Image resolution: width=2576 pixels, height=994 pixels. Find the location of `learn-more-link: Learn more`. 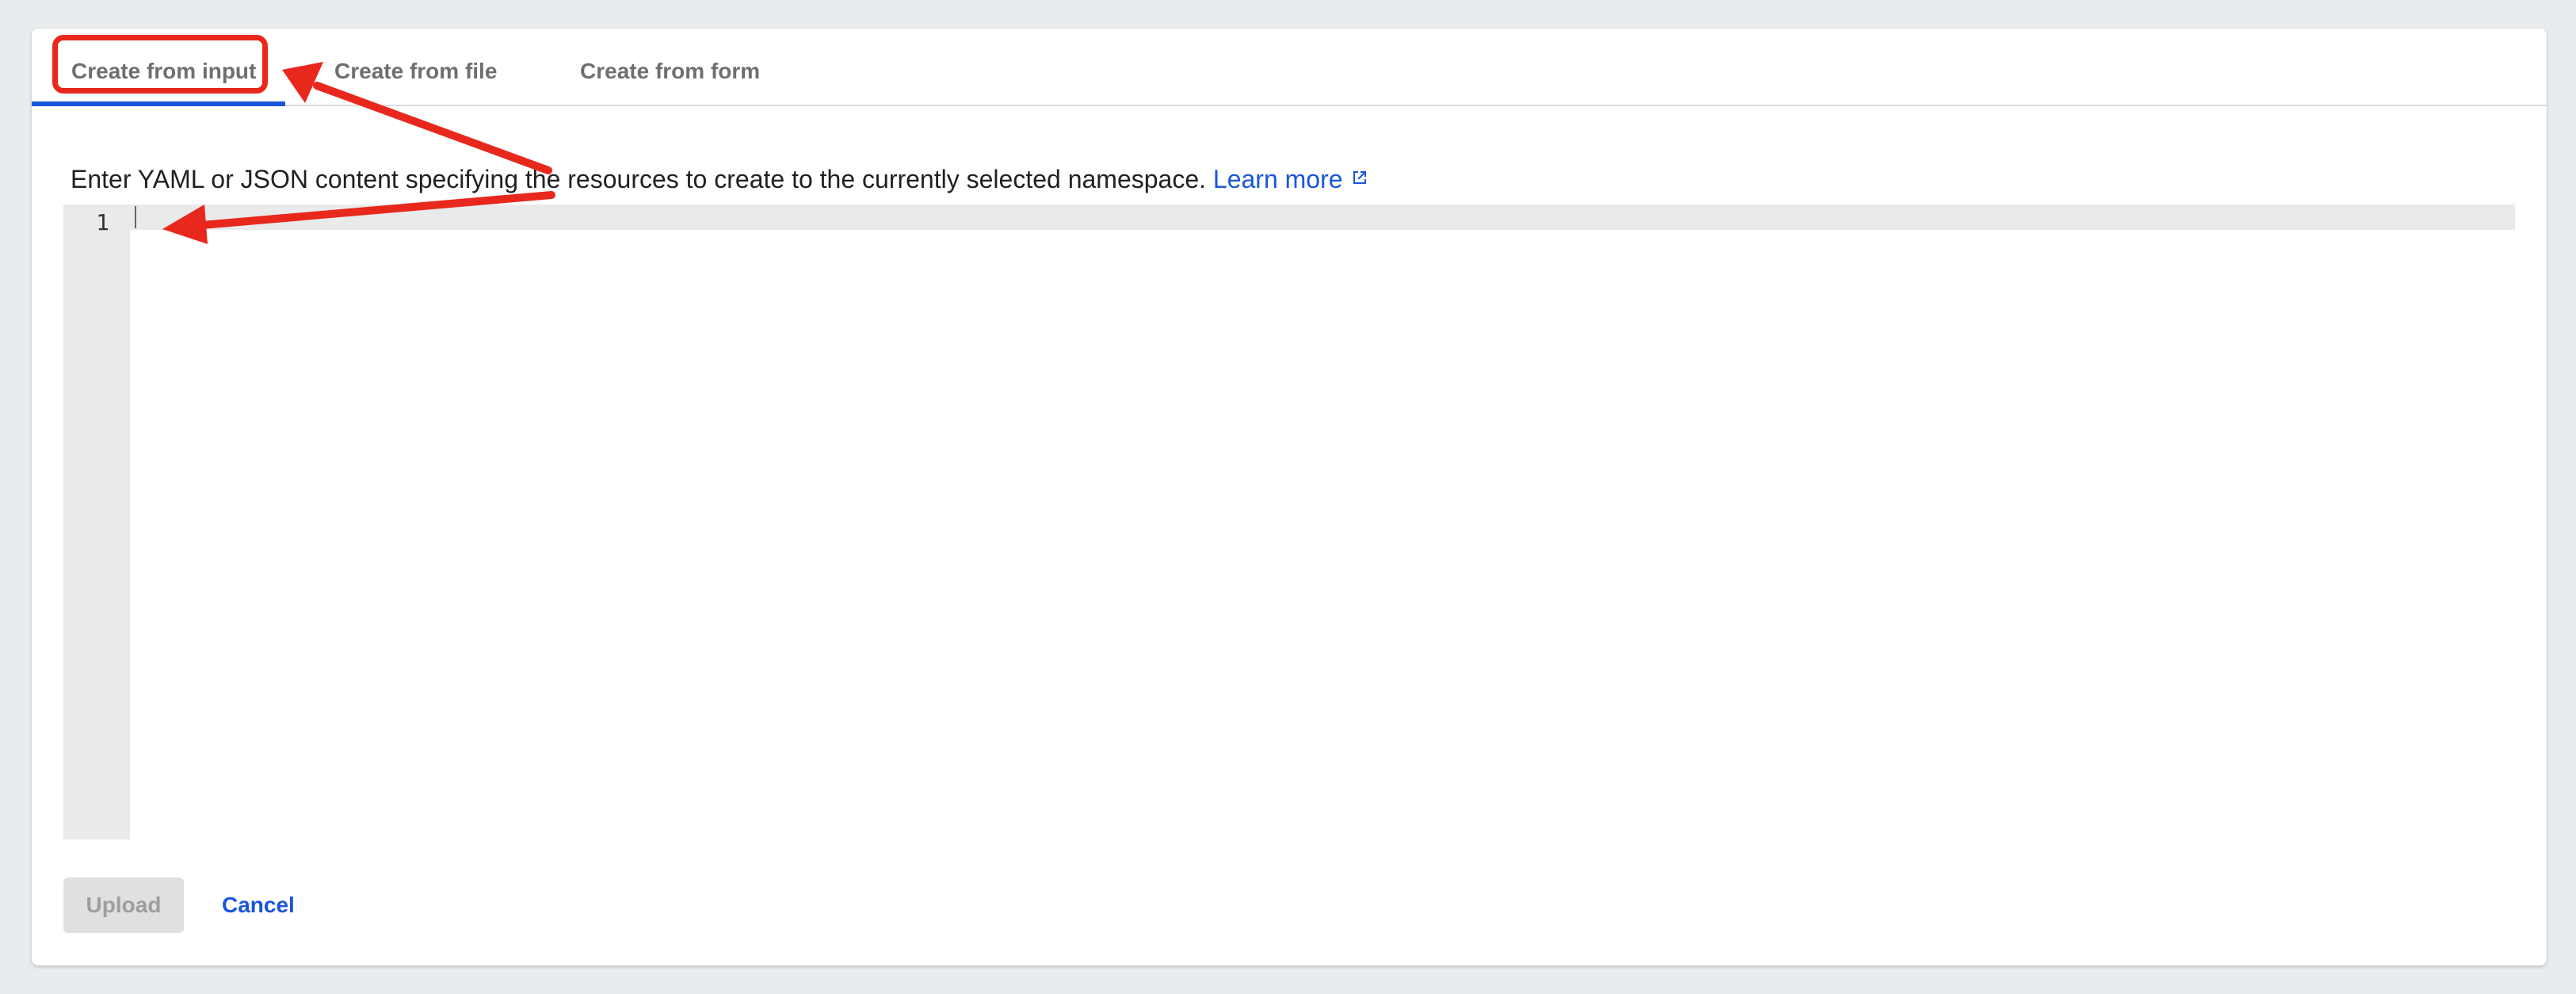

learn-more-link: Learn more is located at coordinates (1290, 179).